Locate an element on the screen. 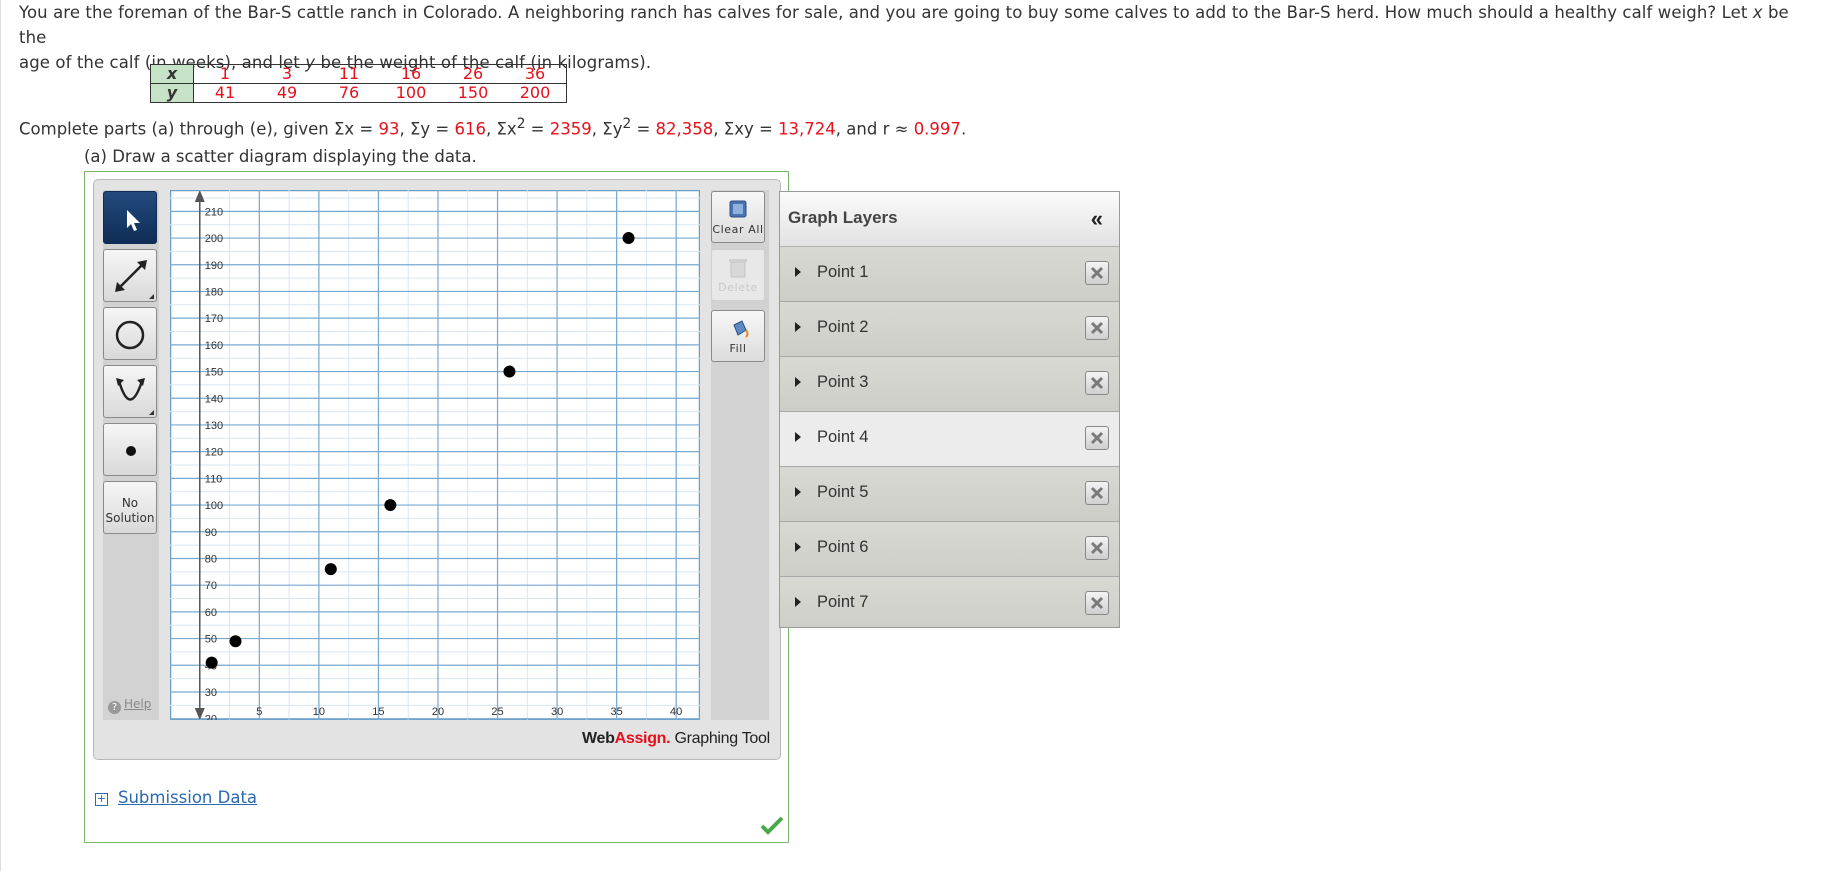 The height and width of the screenshot is (871, 1838). r-label: and r ≈ is located at coordinates (880, 129).